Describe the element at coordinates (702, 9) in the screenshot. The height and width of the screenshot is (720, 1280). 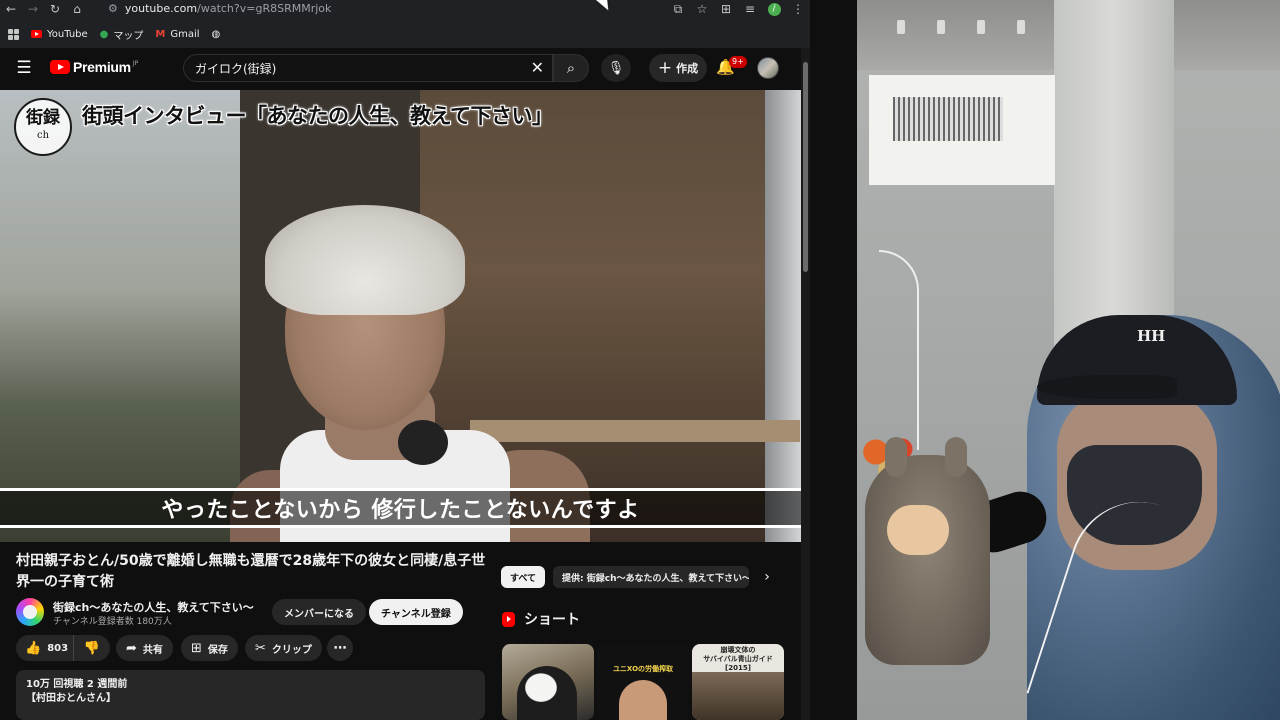
I see `bookmark-star-icon: ☆` at that location.